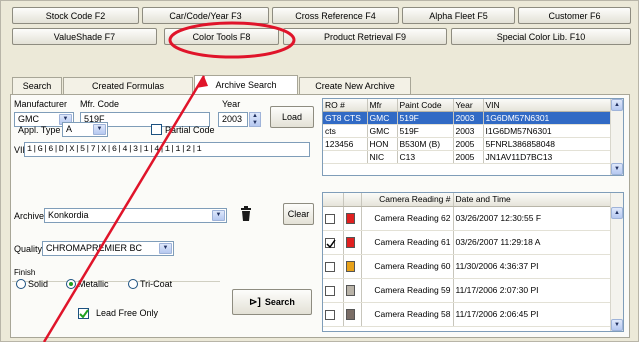  What do you see at coordinates (231, 104) in the screenshot?
I see `year-label: Year` at bounding box center [231, 104].